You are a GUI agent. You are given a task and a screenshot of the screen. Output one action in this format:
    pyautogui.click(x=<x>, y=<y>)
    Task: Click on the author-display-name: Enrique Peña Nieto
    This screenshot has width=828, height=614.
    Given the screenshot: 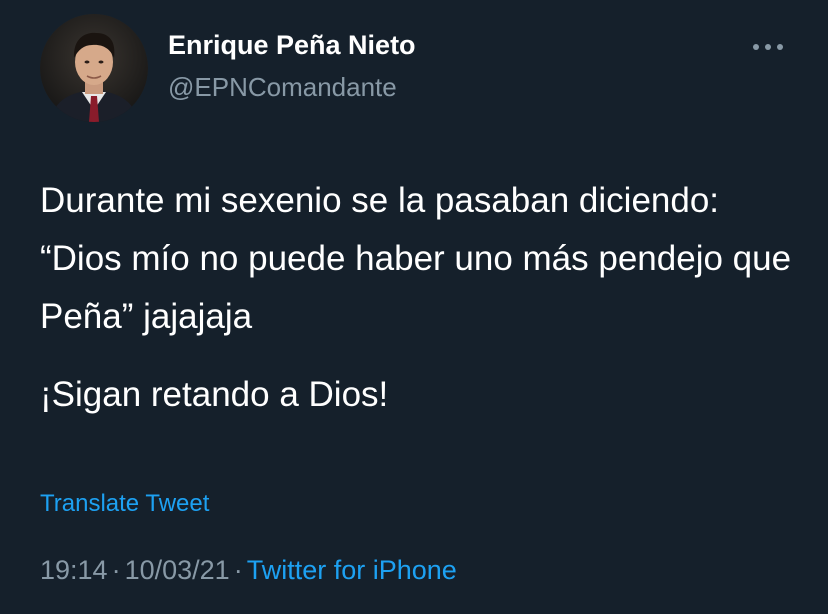 What is the action you would take?
    pyautogui.click(x=292, y=45)
    